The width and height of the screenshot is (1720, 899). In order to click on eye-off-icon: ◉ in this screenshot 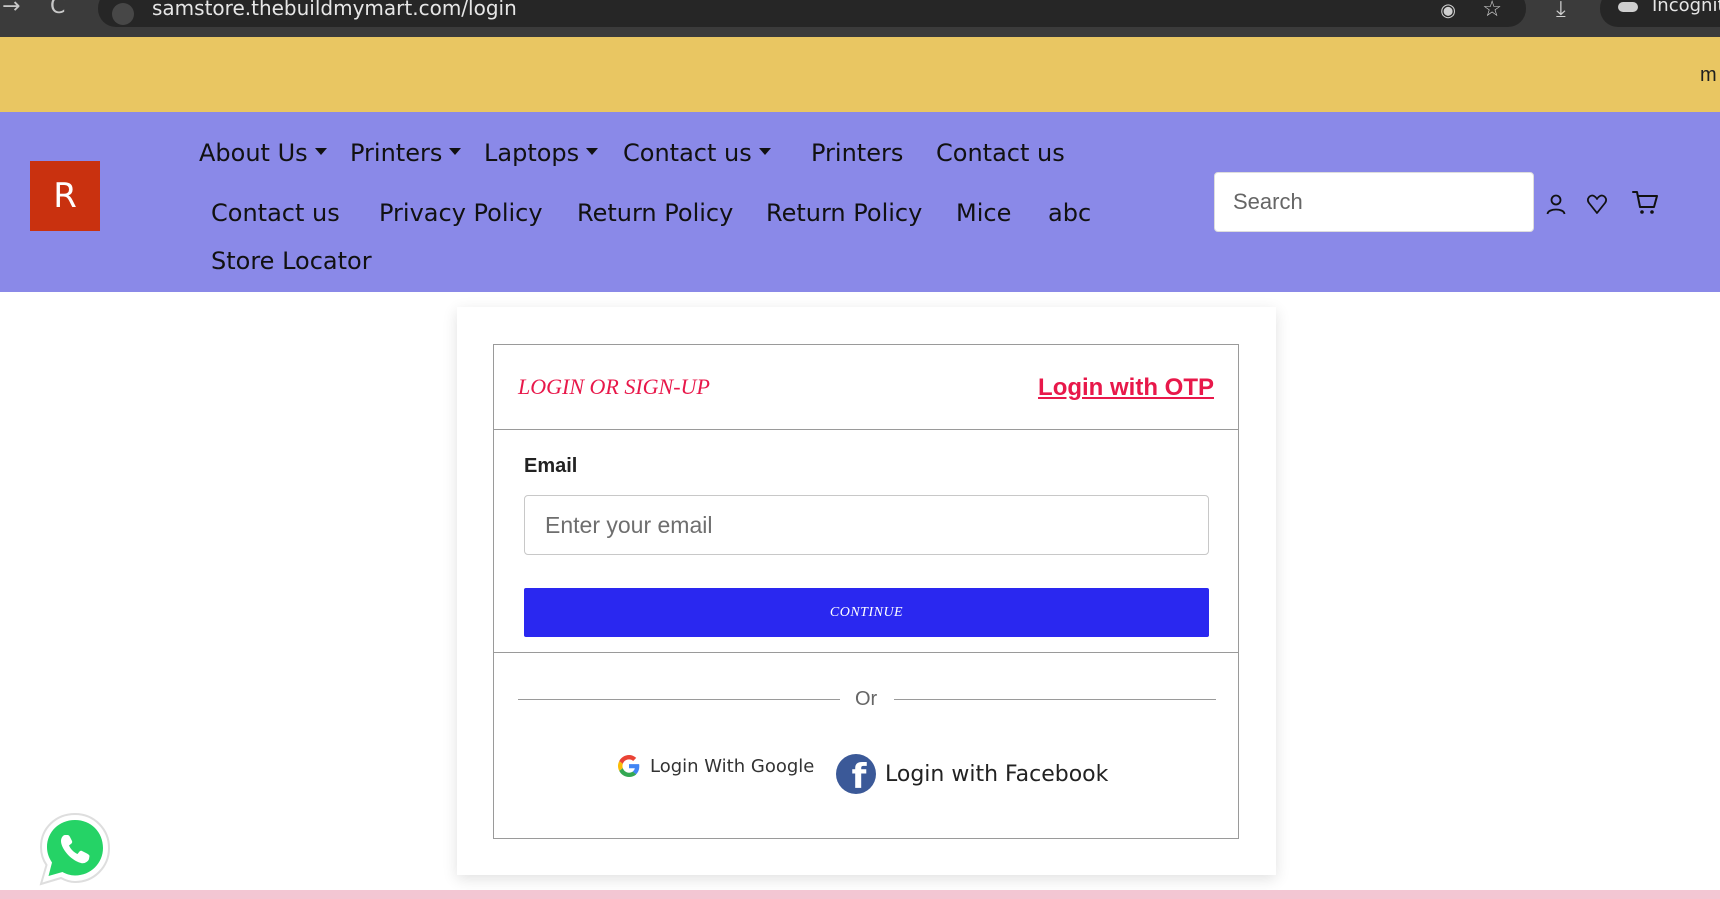, I will do `click(1448, 10)`.